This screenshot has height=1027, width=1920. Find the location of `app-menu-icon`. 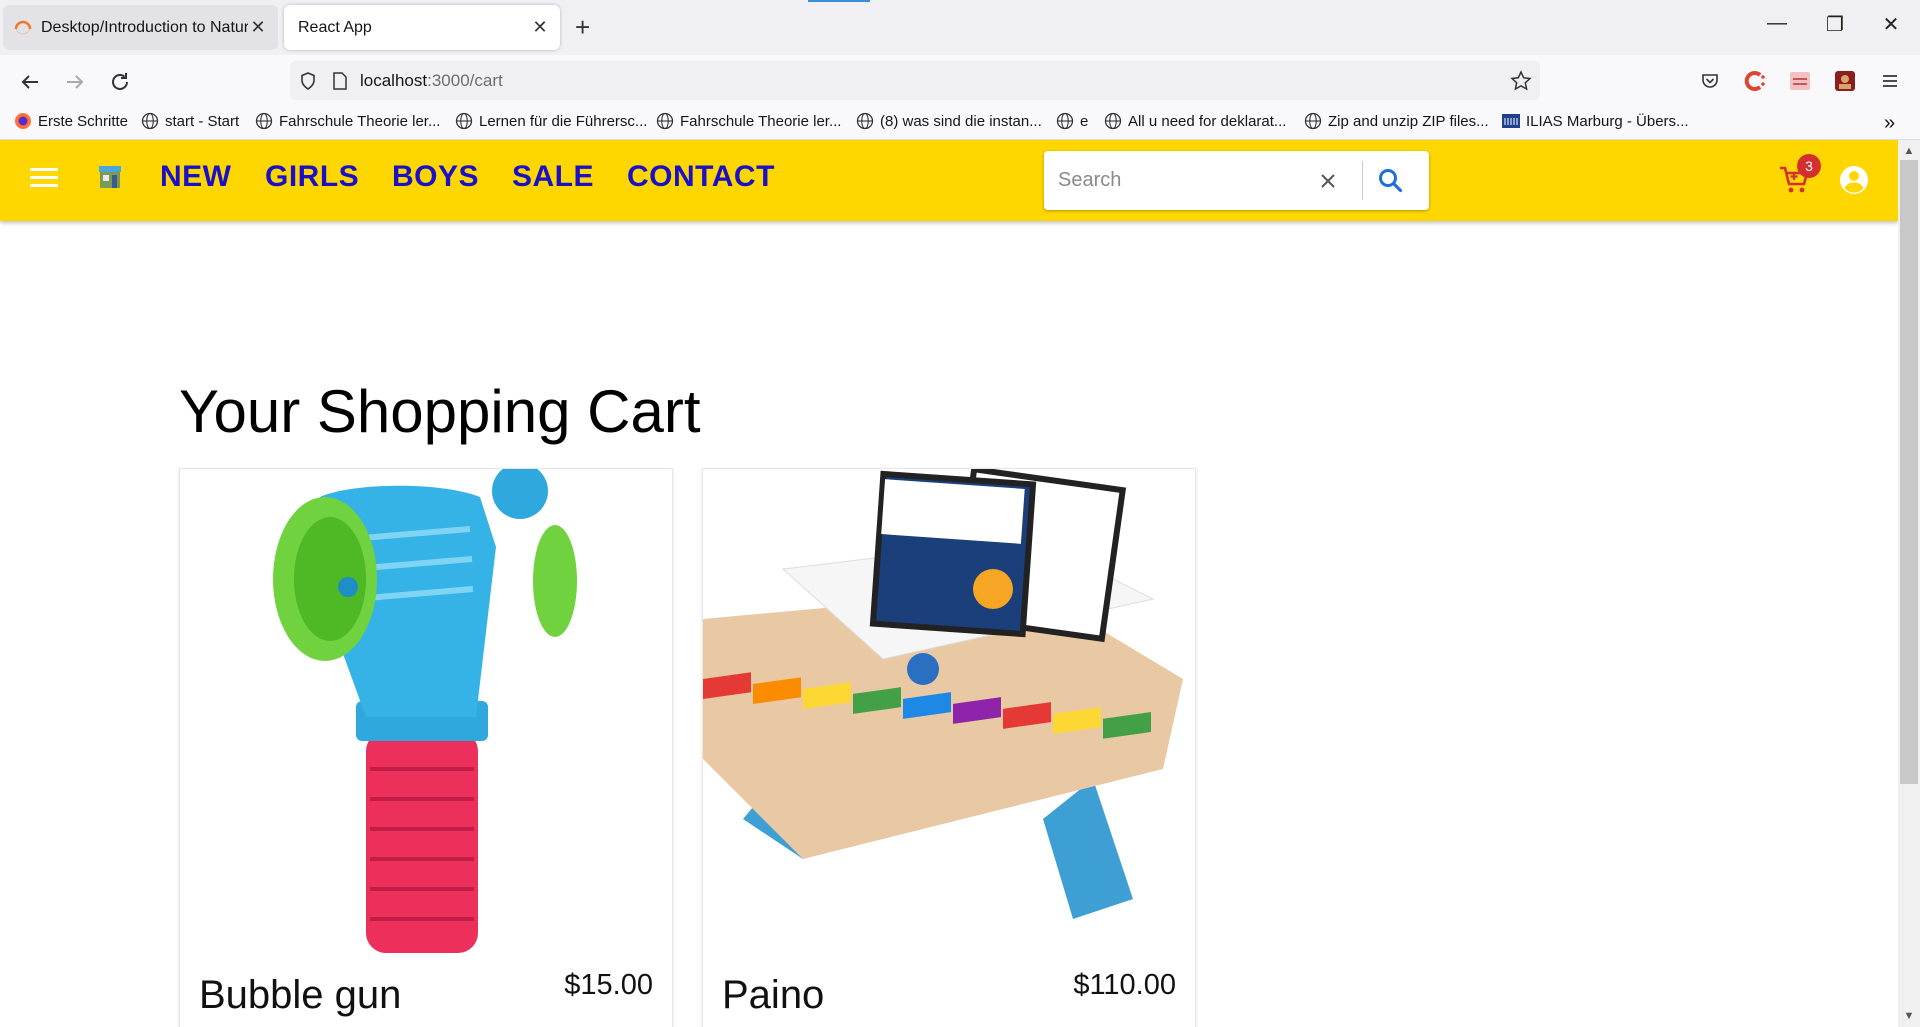

app-menu-icon is located at coordinates (1890, 81).